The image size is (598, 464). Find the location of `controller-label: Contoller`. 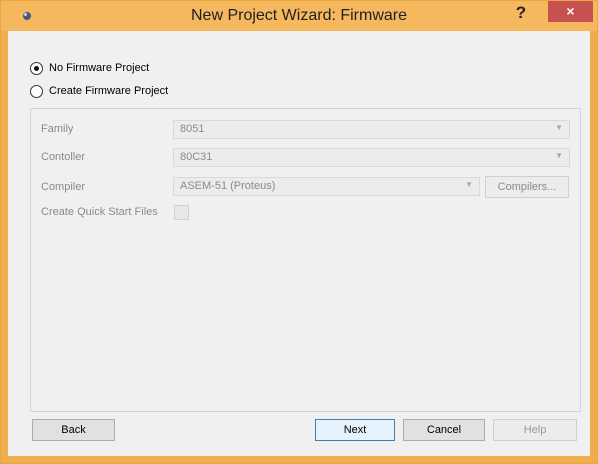

controller-label: Contoller is located at coordinates (63, 157).